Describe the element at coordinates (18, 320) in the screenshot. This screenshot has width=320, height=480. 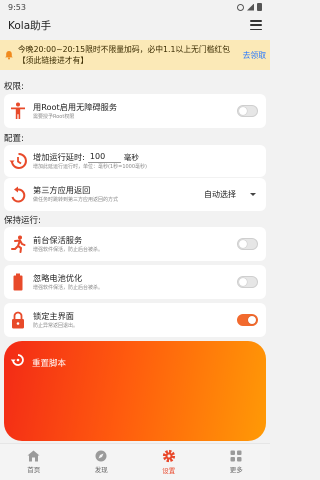
I see `lock-icon` at that location.